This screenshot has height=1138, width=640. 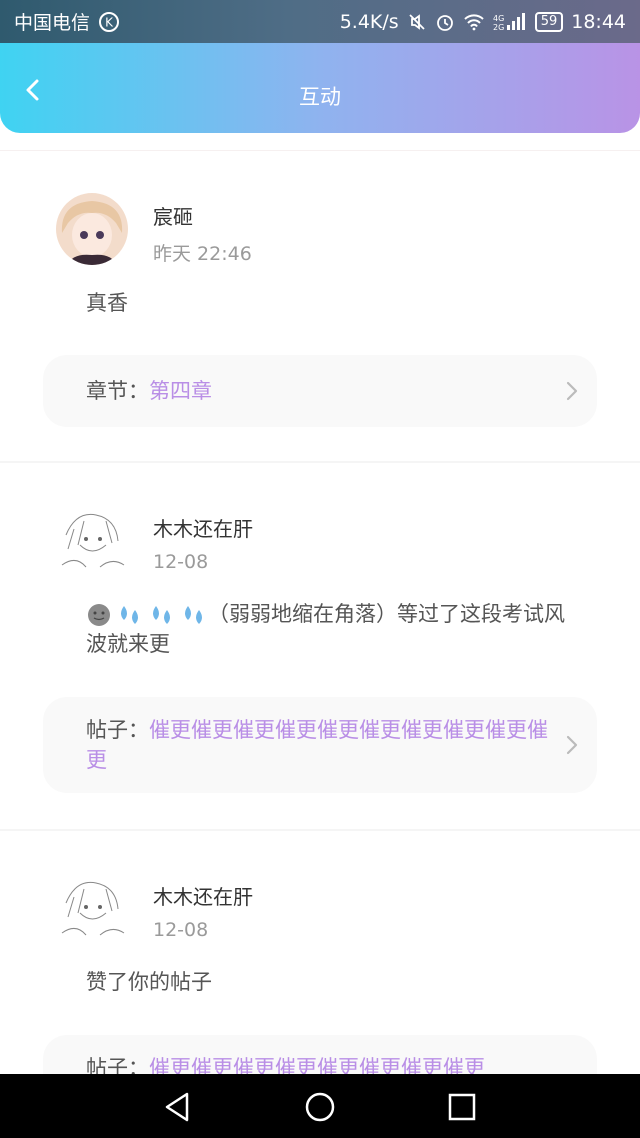 What do you see at coordinates (549, 21) in the screenshot?
I see `battery-icon: 59` at bounding box center [549, 21].